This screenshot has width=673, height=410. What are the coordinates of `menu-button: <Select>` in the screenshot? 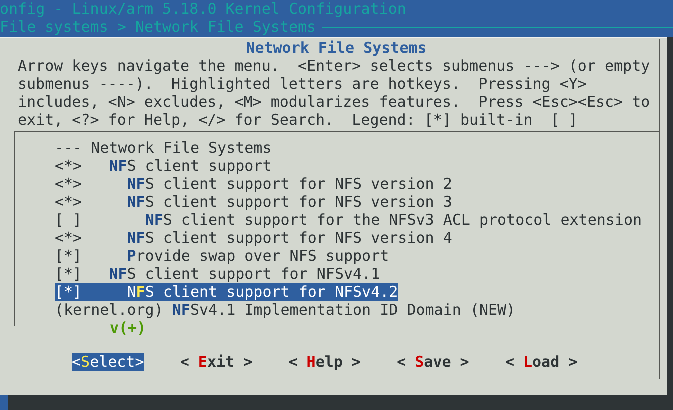 It's located at (108, 362).